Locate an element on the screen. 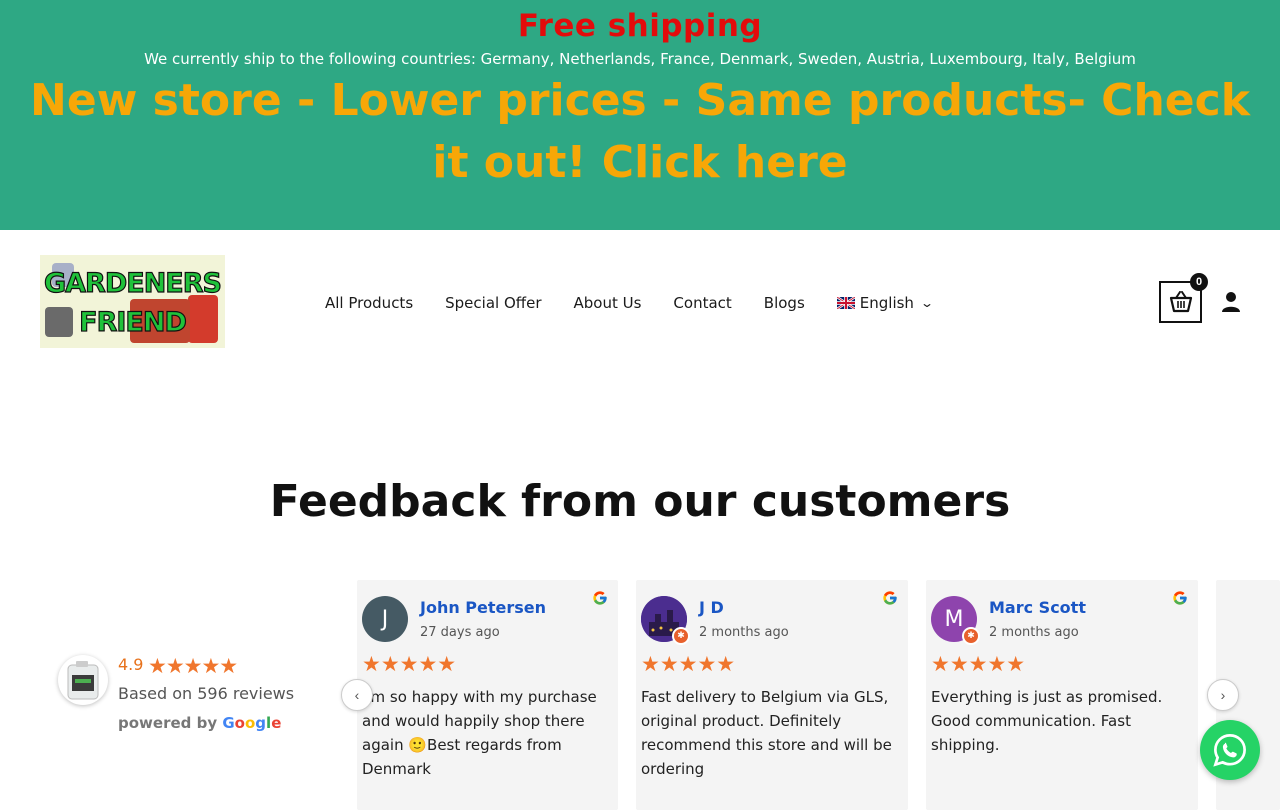 This screenshot has height=810, width=1280. nav-item-contact: Contact is located at coordinates (702, 303).